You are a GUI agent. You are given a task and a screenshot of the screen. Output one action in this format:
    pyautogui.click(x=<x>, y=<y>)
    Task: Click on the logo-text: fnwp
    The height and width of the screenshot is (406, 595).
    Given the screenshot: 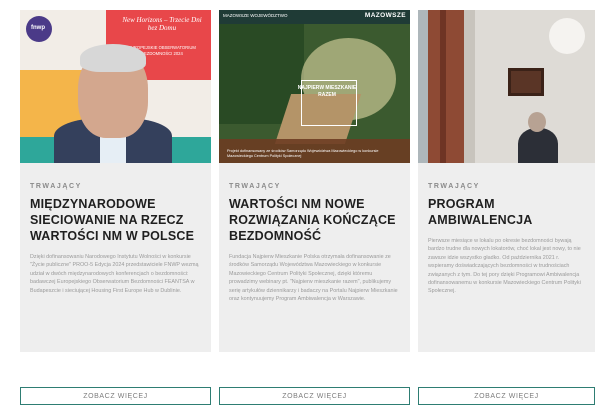 What is the action you would take?
    pyautogui.click(x=38, y=28)
    